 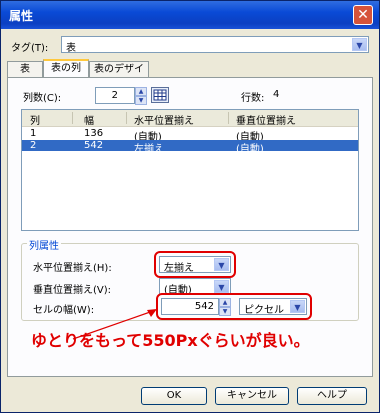 I want to click on ok-button: OK, so click(x=174, y=396).